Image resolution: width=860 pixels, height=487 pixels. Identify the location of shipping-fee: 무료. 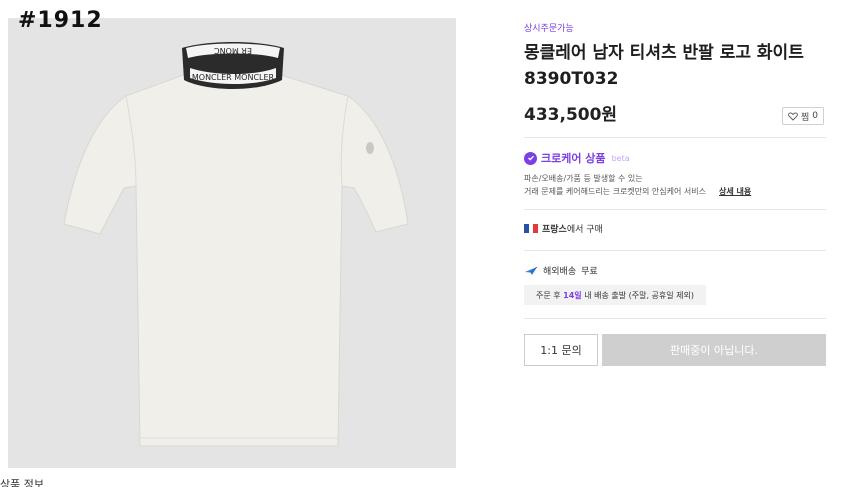
(589, 272).